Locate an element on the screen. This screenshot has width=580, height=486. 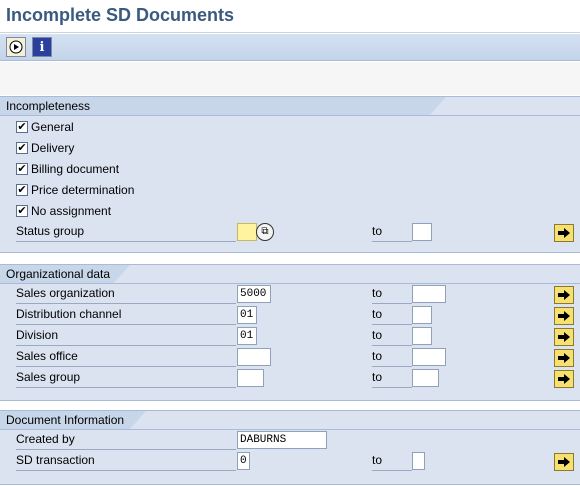
division-label: Division is located at coordinates (126, 337).